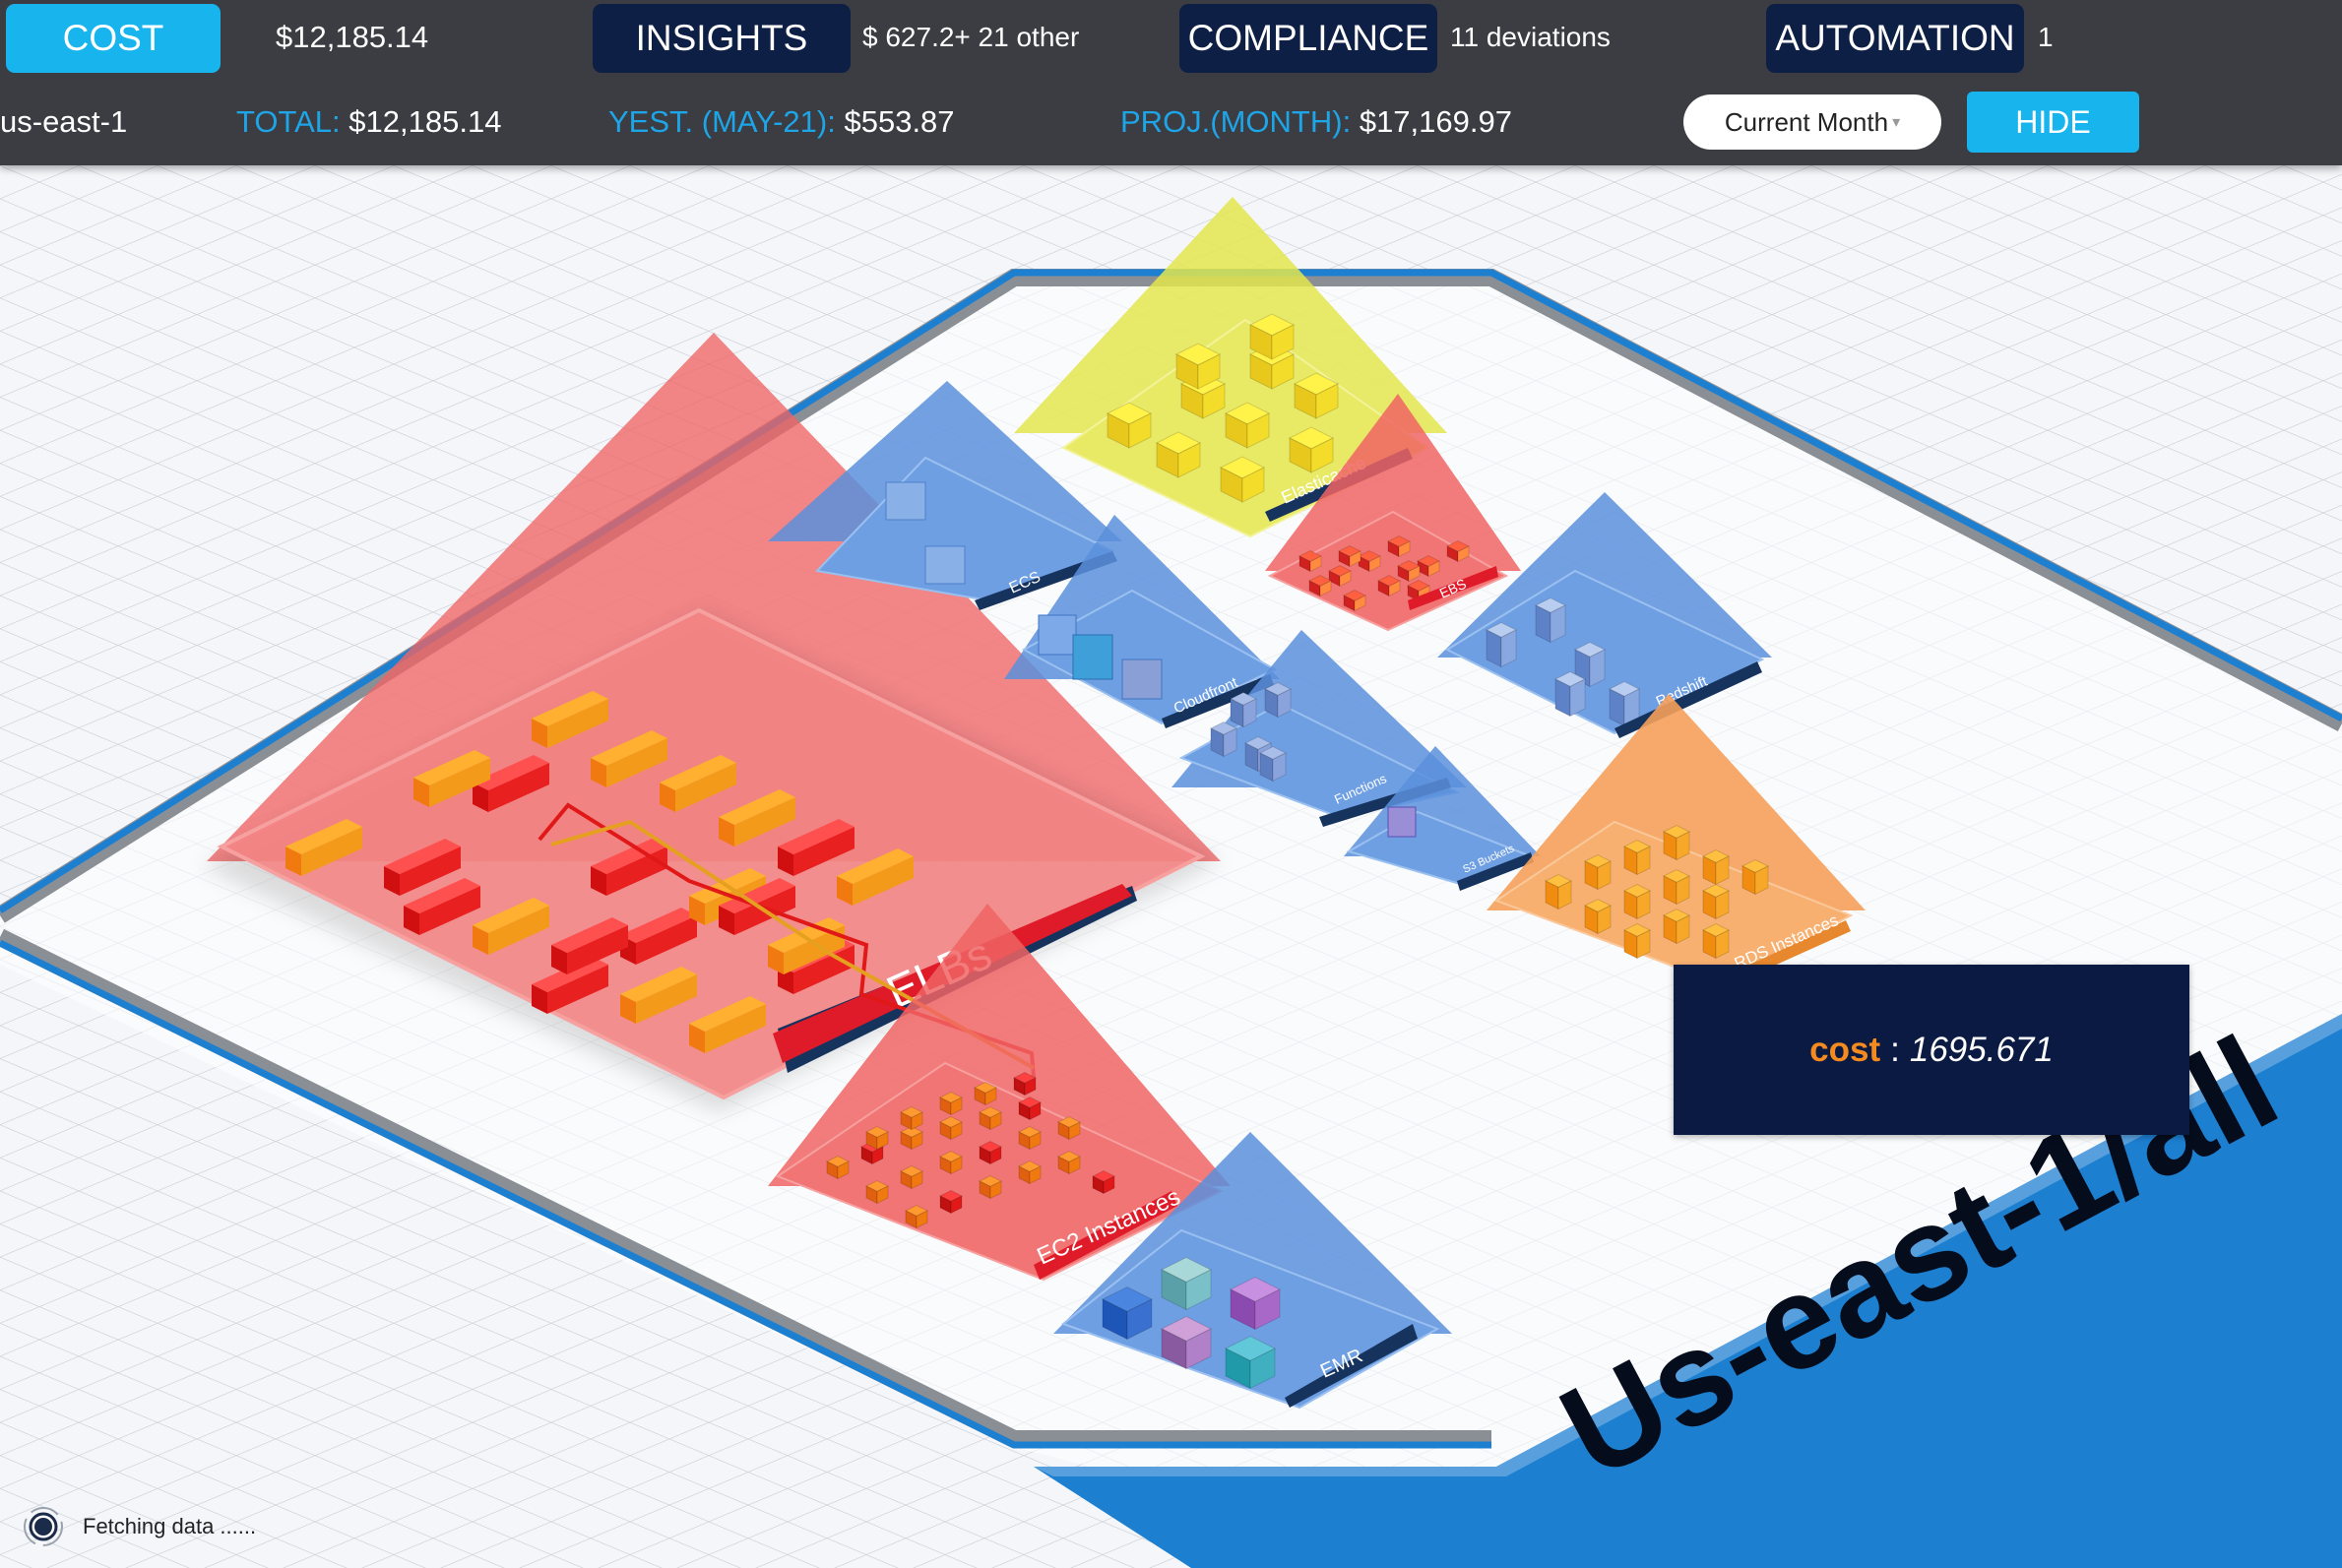 This screenshot has height=1568, width=2342. What do you see at coordinates (722, 121) in the screenshot?
I see `yesterday-label: YEST. (MAY-21):` at bounding box center [722, 121].